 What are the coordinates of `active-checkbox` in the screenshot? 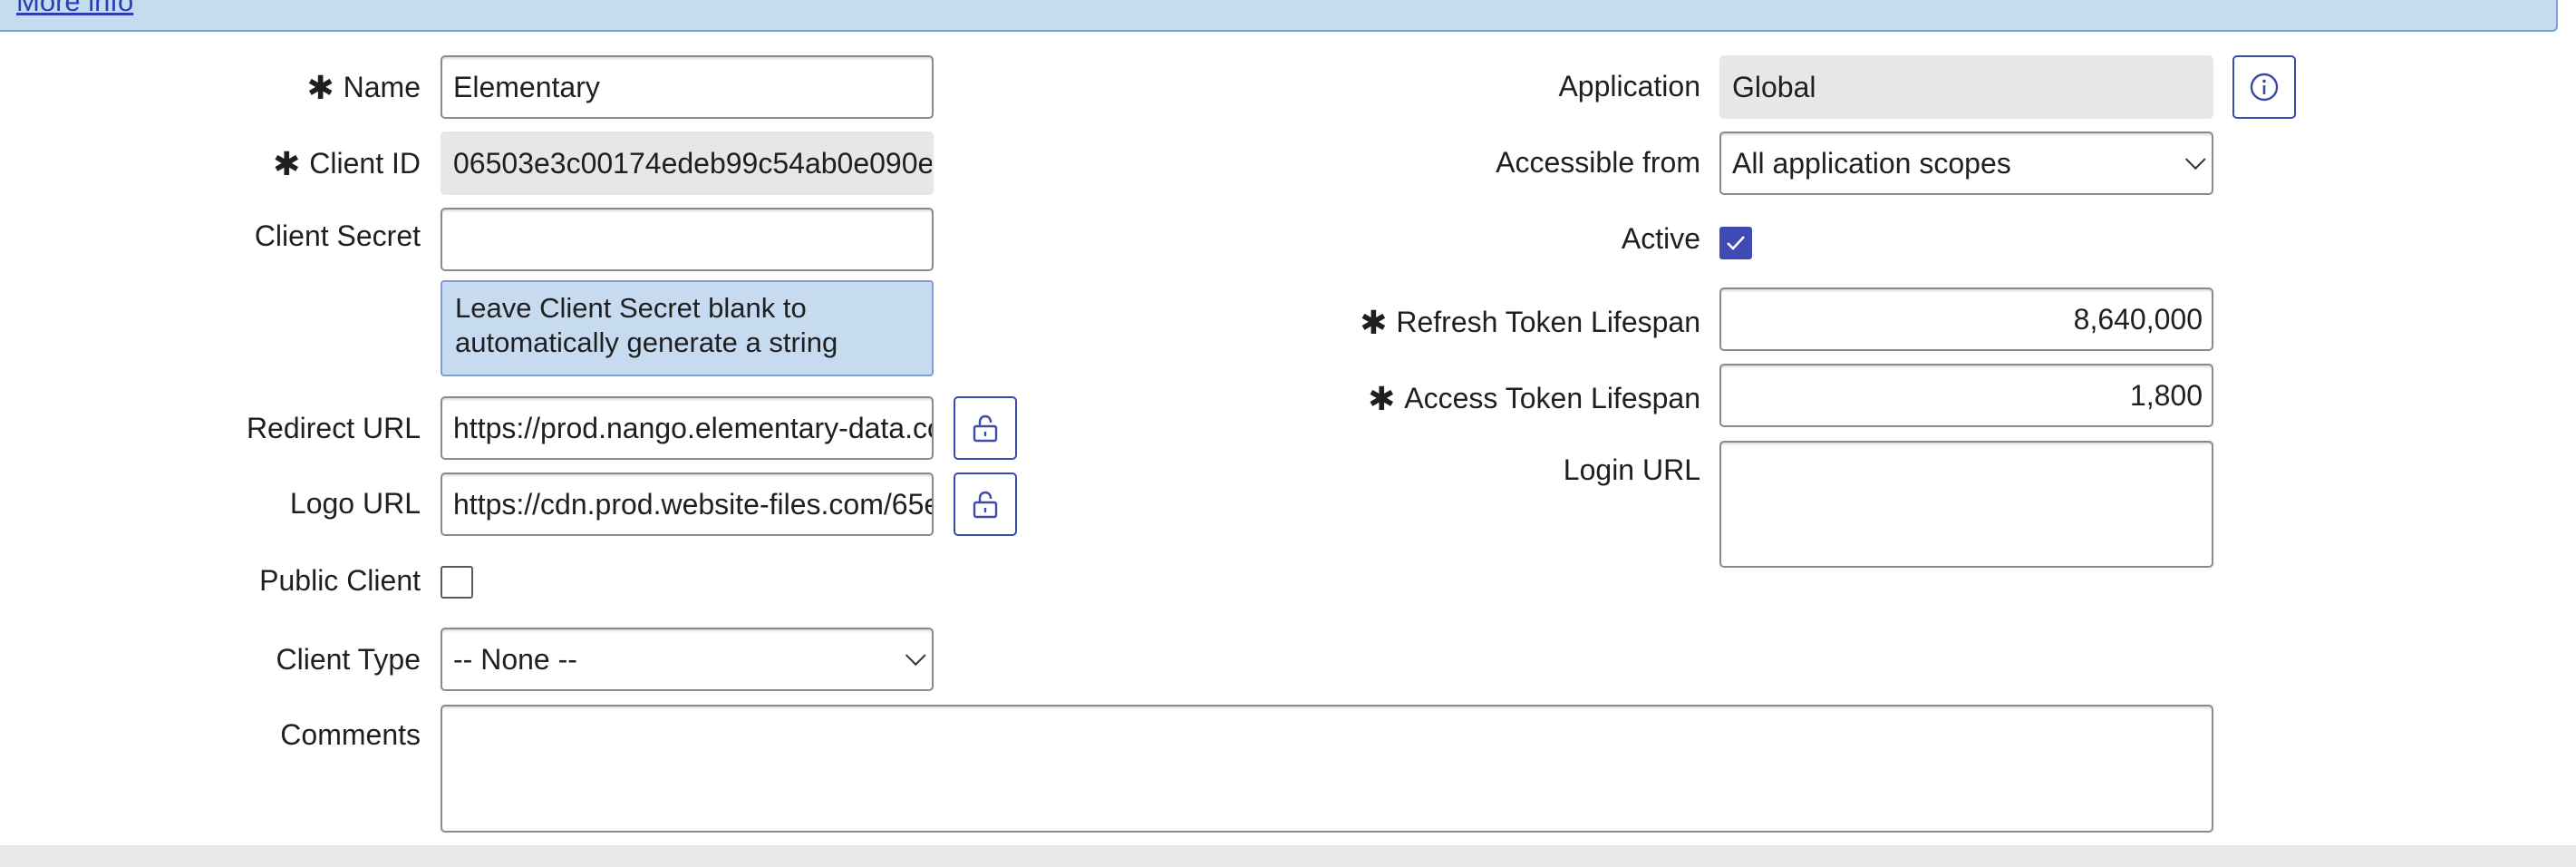 It's located at (1735, 243).